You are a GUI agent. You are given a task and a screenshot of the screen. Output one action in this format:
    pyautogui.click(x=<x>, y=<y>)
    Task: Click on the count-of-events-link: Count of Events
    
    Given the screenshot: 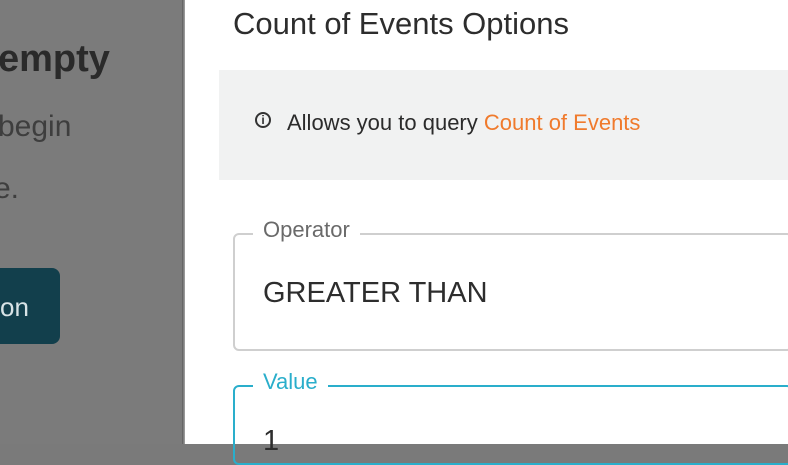 What is the action you would take?
    pyautogui.click(x=562, y=122)
    